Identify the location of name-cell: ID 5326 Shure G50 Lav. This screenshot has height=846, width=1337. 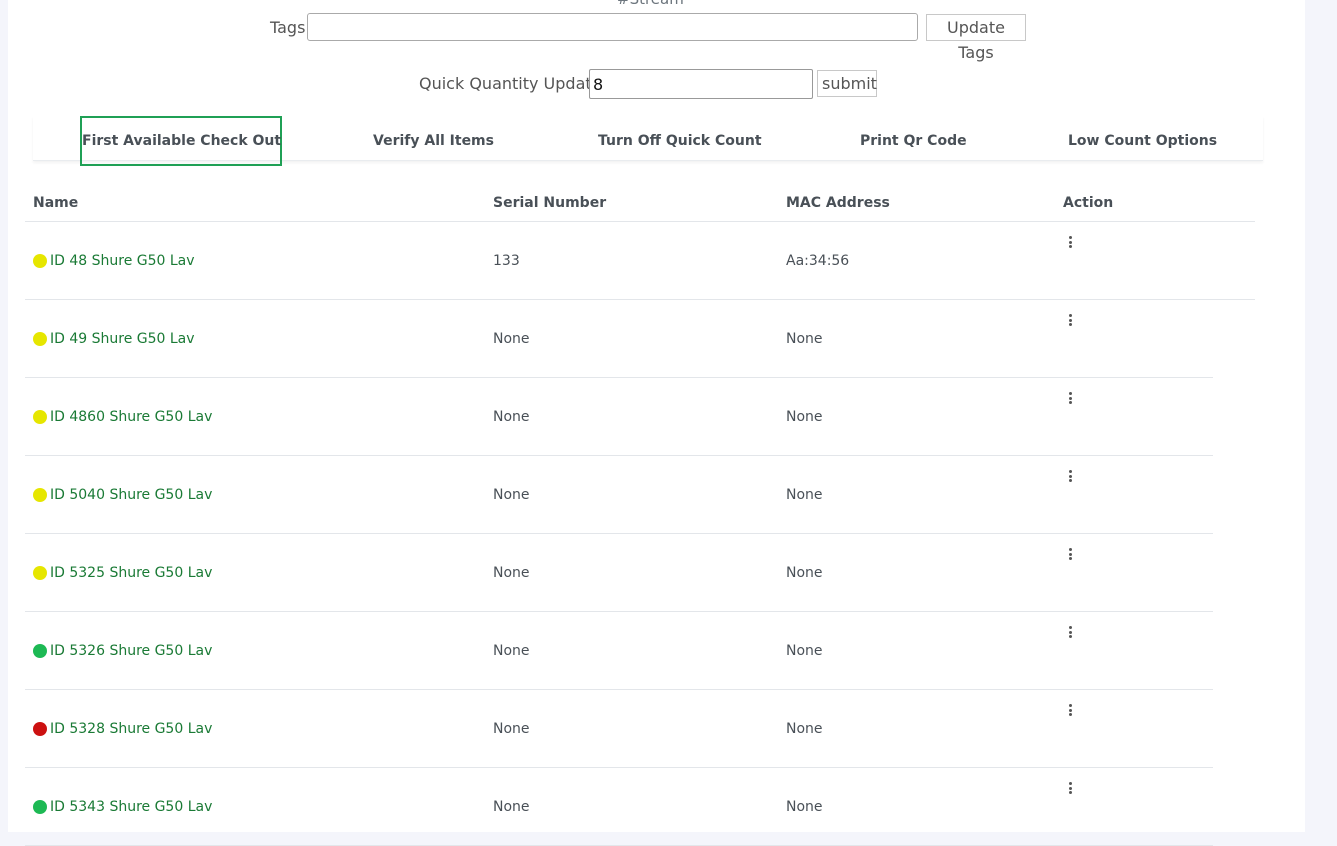
(122, 651).